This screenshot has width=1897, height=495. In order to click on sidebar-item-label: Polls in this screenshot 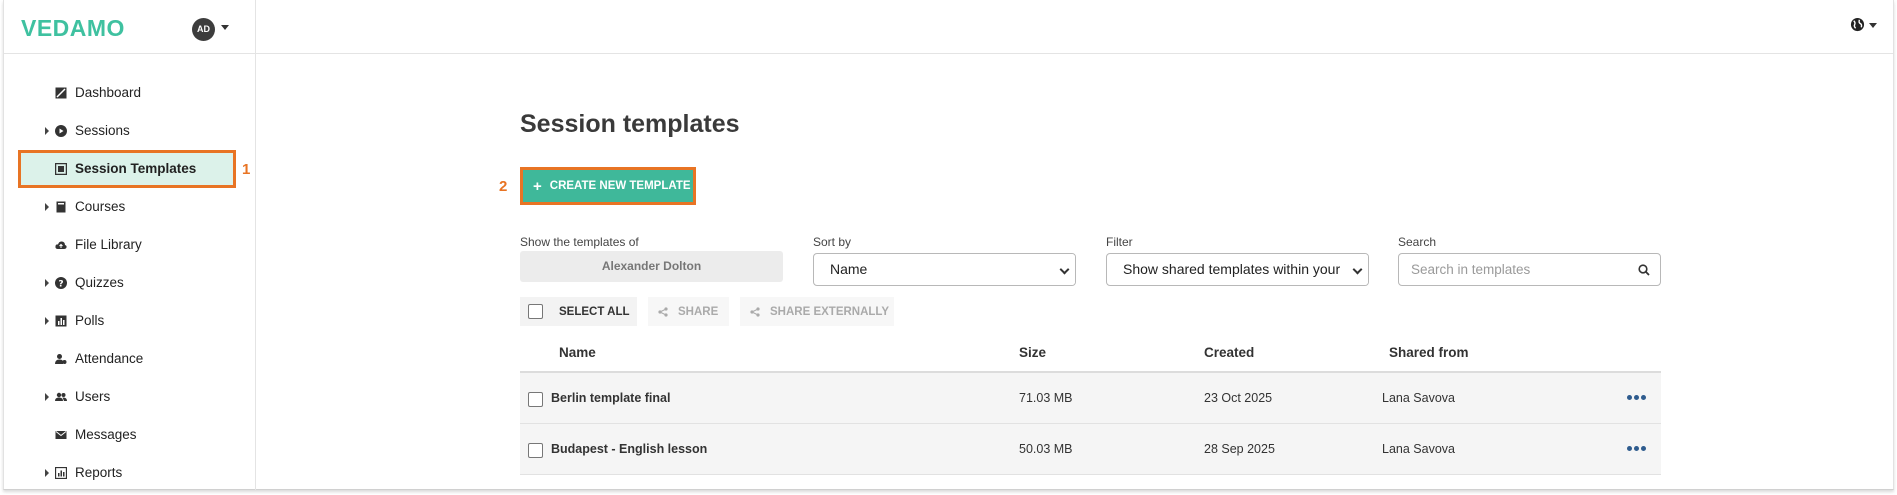, I will do `click(90, 320)`.